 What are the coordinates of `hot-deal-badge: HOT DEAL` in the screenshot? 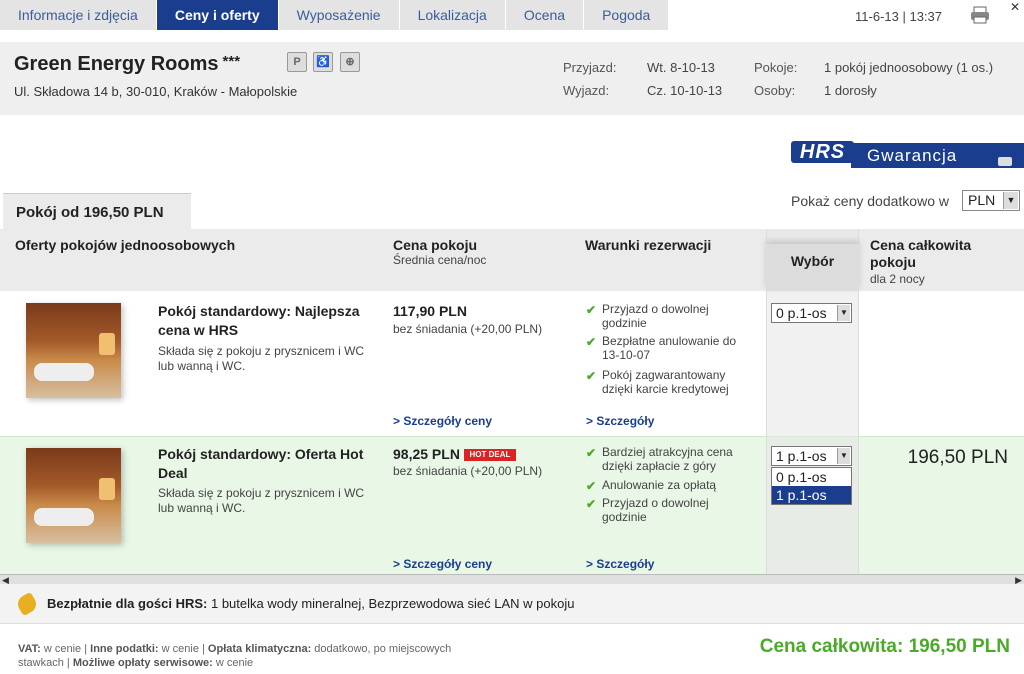 It's located at (489, 455).